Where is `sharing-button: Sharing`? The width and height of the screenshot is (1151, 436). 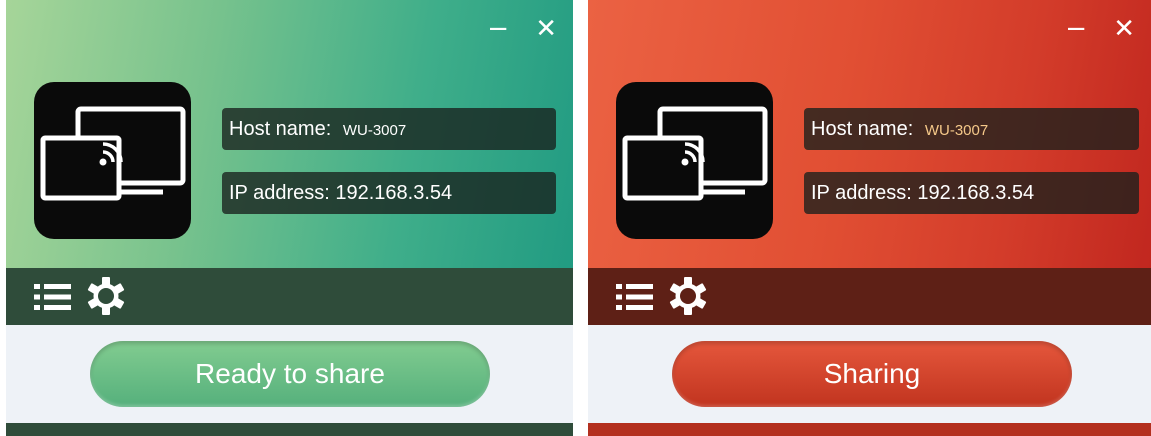
sharing-button: Sharing is located at coordinates (872, 374).